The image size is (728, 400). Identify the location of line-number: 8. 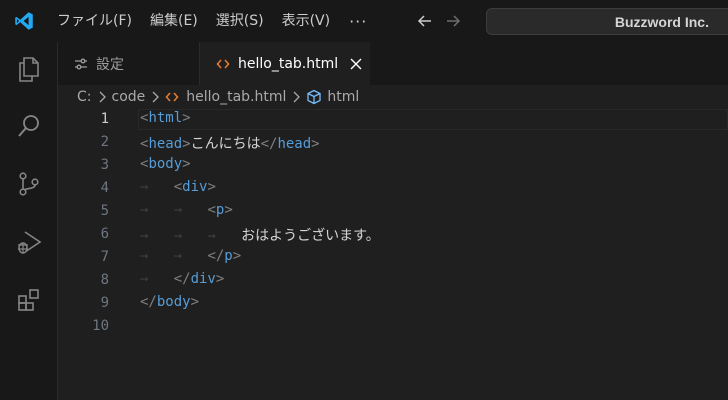
(104, 280).